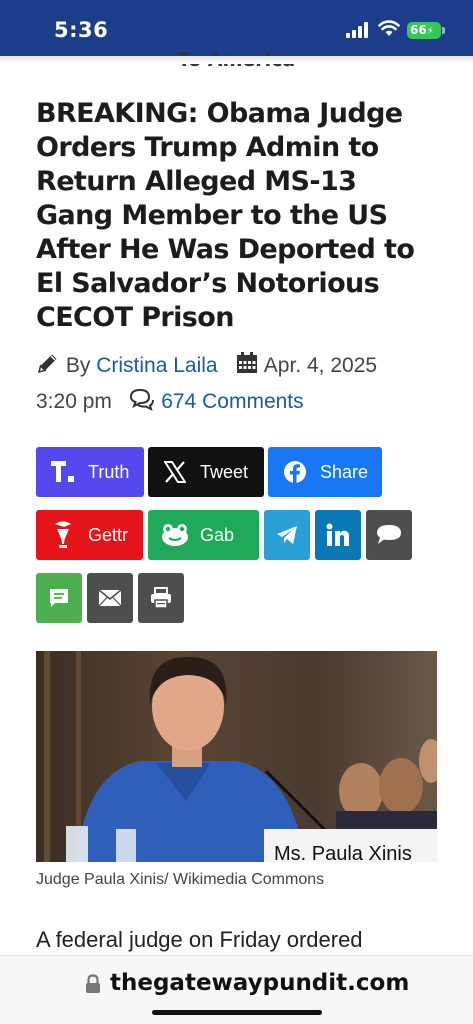 Image resolution: width=473 pixels, height=1024 pixels. I want to click on sms-icon, so click(389, 534).